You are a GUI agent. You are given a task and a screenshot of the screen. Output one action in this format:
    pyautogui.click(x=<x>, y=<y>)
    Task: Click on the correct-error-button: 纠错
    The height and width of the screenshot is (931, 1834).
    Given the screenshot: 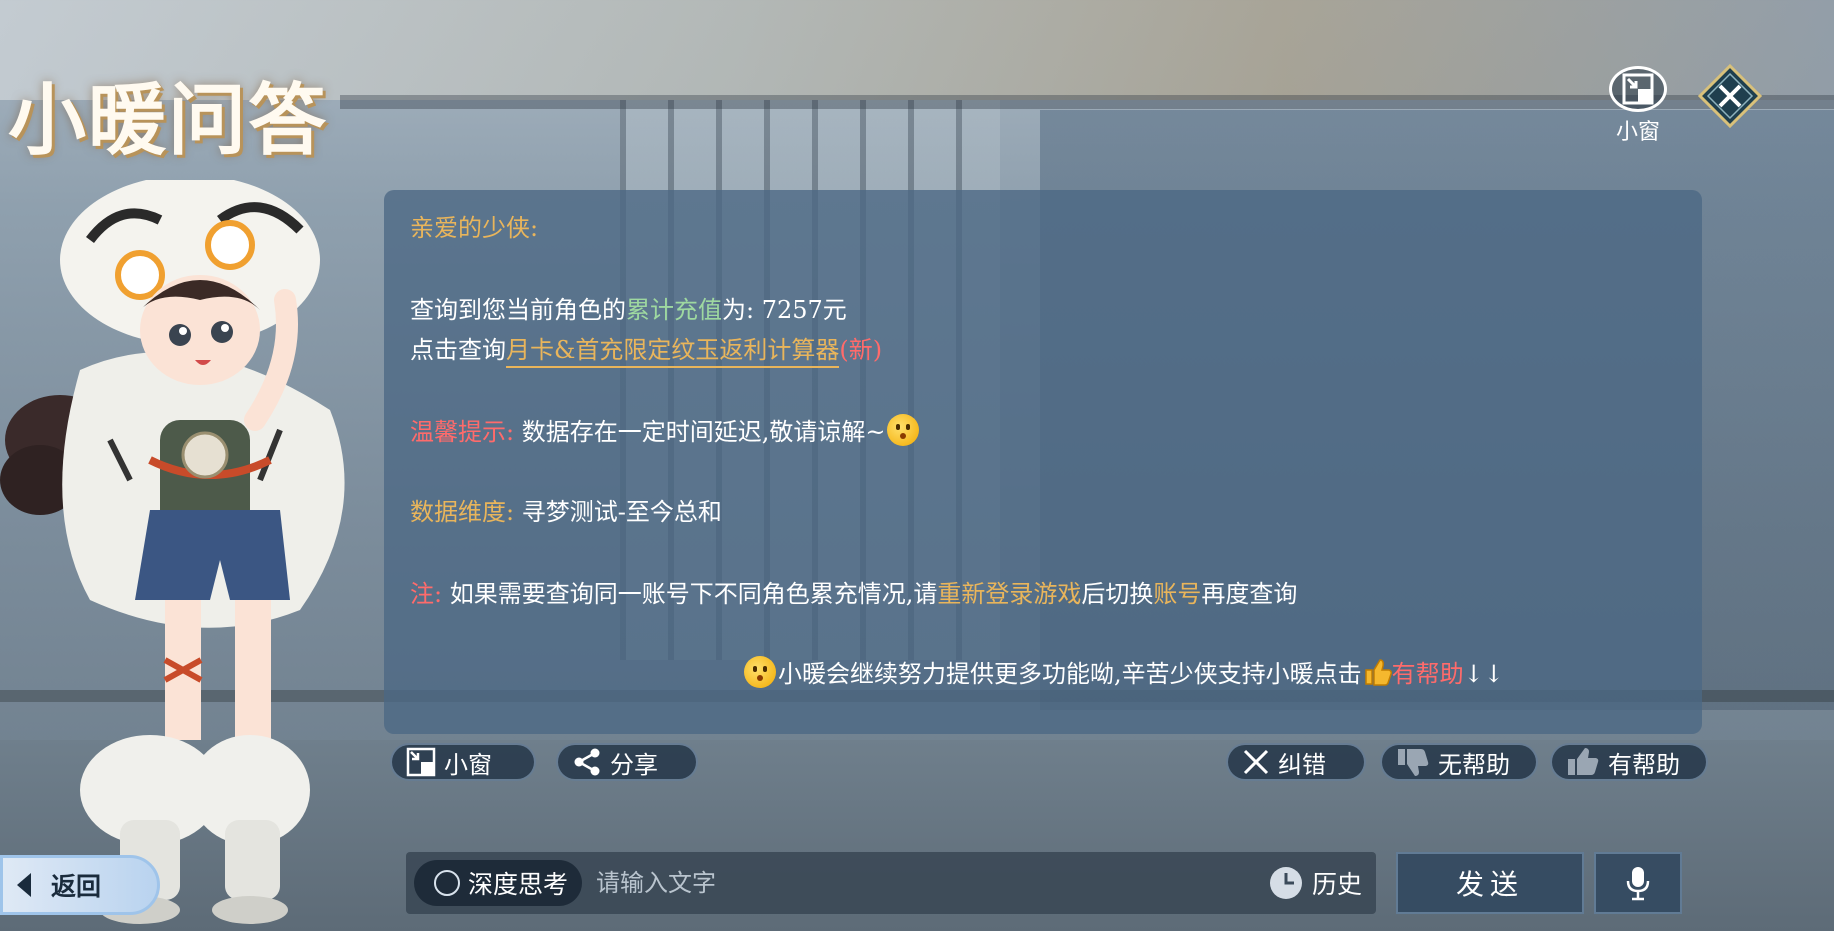 What is the action you would take?
    pyautogui.click(x=1296, y=762)
    